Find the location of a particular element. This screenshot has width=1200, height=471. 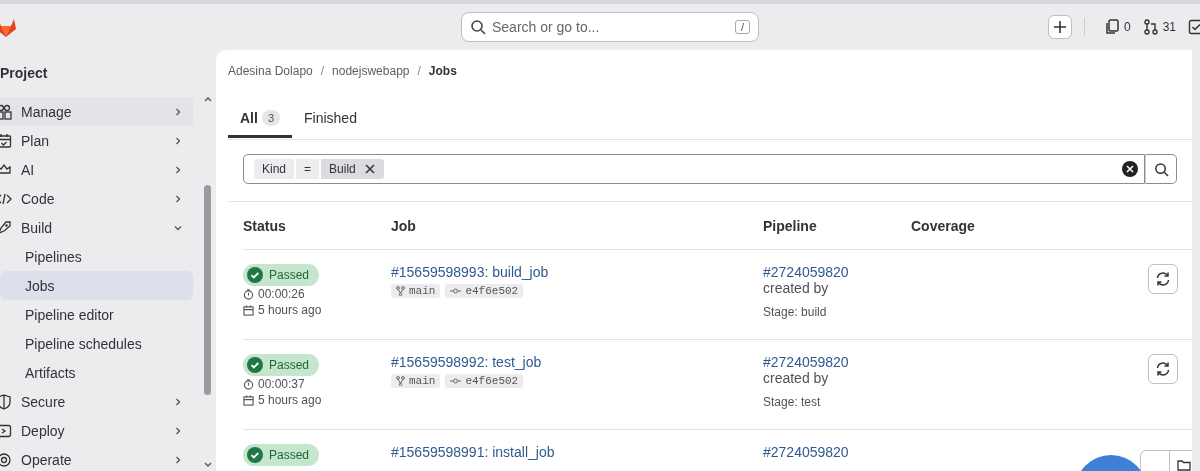

shortcut-key: / is located at coordinates (742, 27).